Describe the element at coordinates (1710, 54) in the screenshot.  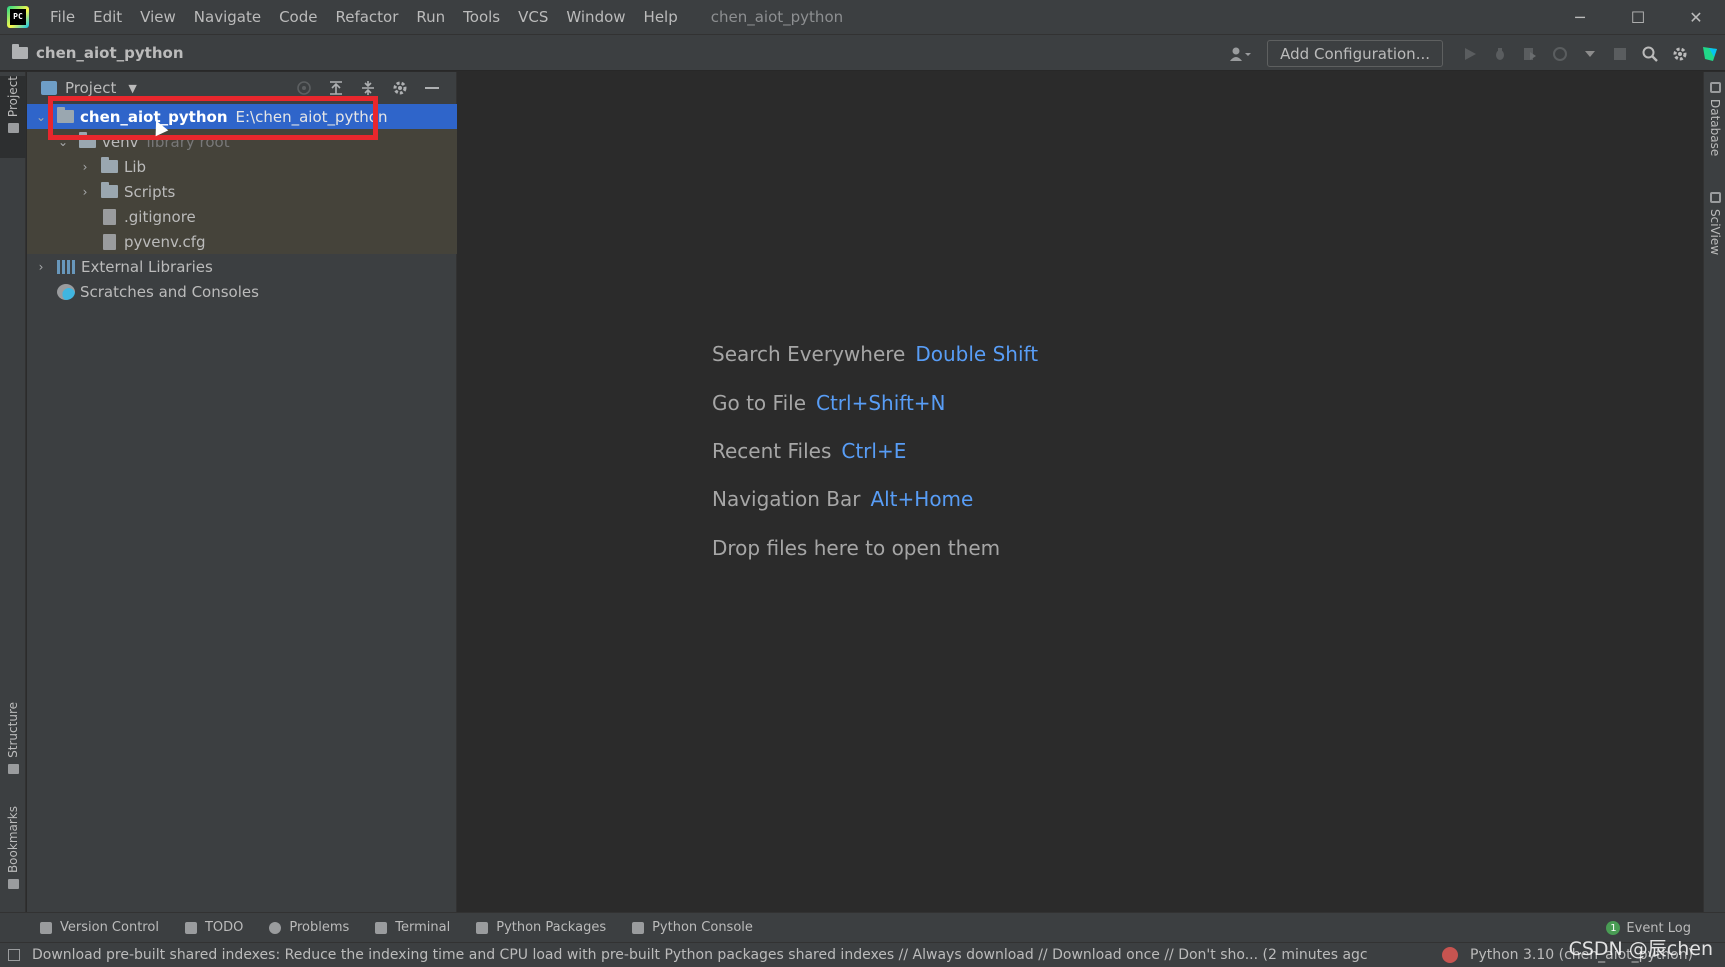
I see `plugin-logo-icon` at that location.